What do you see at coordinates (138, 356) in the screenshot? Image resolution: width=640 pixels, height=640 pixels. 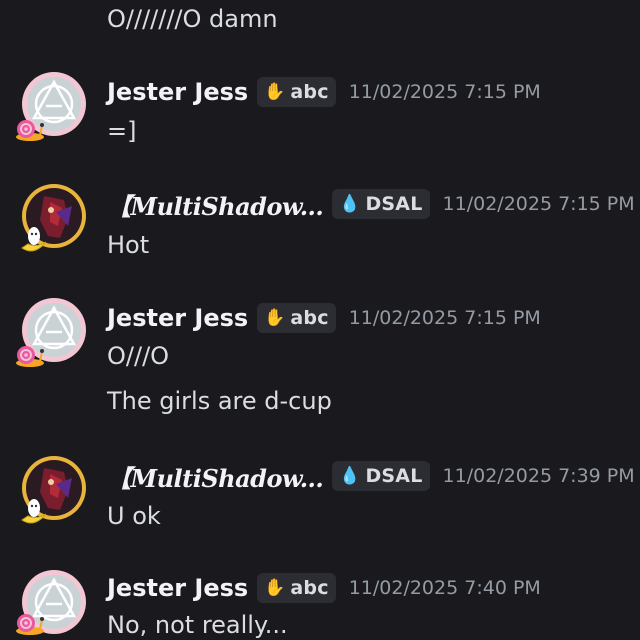 I see `message-text: O///O` at bounding box center [138, 356].